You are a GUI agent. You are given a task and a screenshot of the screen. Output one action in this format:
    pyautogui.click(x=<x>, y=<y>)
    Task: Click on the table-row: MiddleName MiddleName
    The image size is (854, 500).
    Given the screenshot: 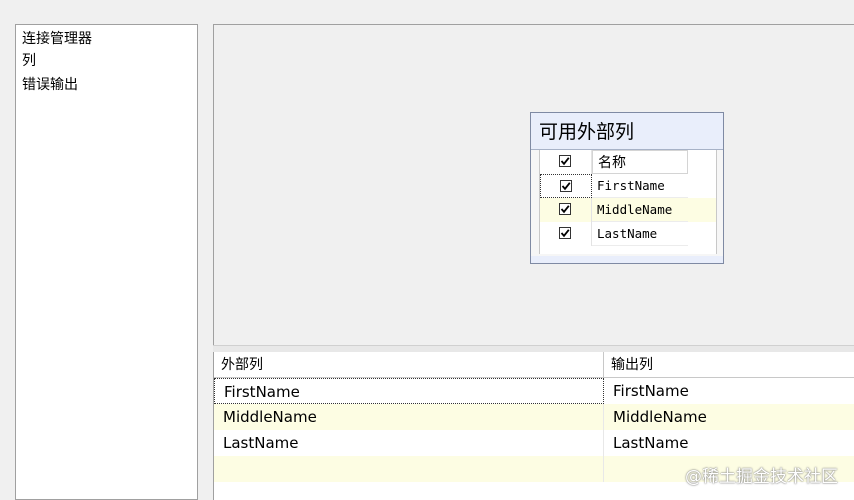 What is the action you would take?
    pyautogui.click(x=534, y=417)
    